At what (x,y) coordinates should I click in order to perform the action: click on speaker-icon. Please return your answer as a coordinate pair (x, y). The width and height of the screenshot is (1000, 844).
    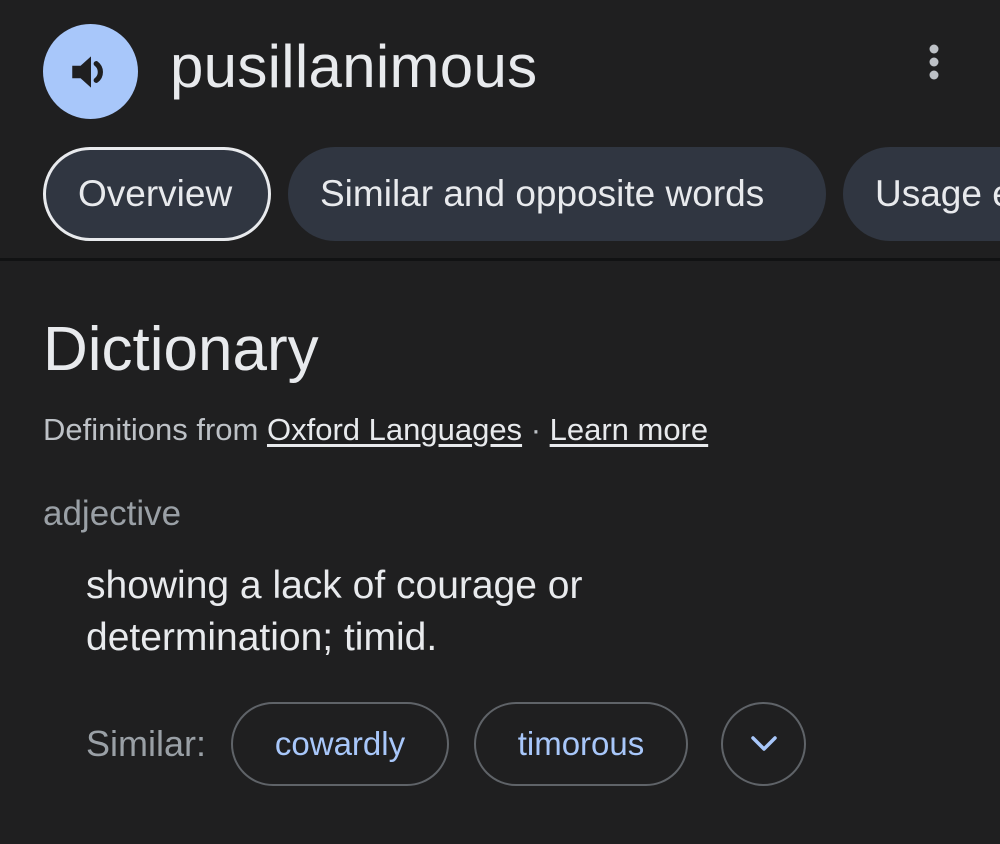
    Looking at the image, I should click on (87, 71).